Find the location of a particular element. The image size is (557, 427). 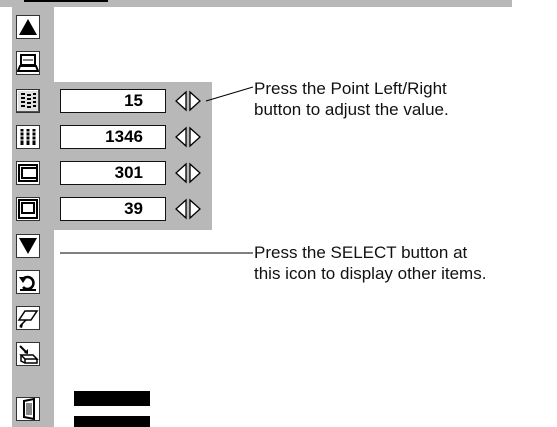

select-note-line1: Press the SELECT button at is located at coordinates (361, 252).